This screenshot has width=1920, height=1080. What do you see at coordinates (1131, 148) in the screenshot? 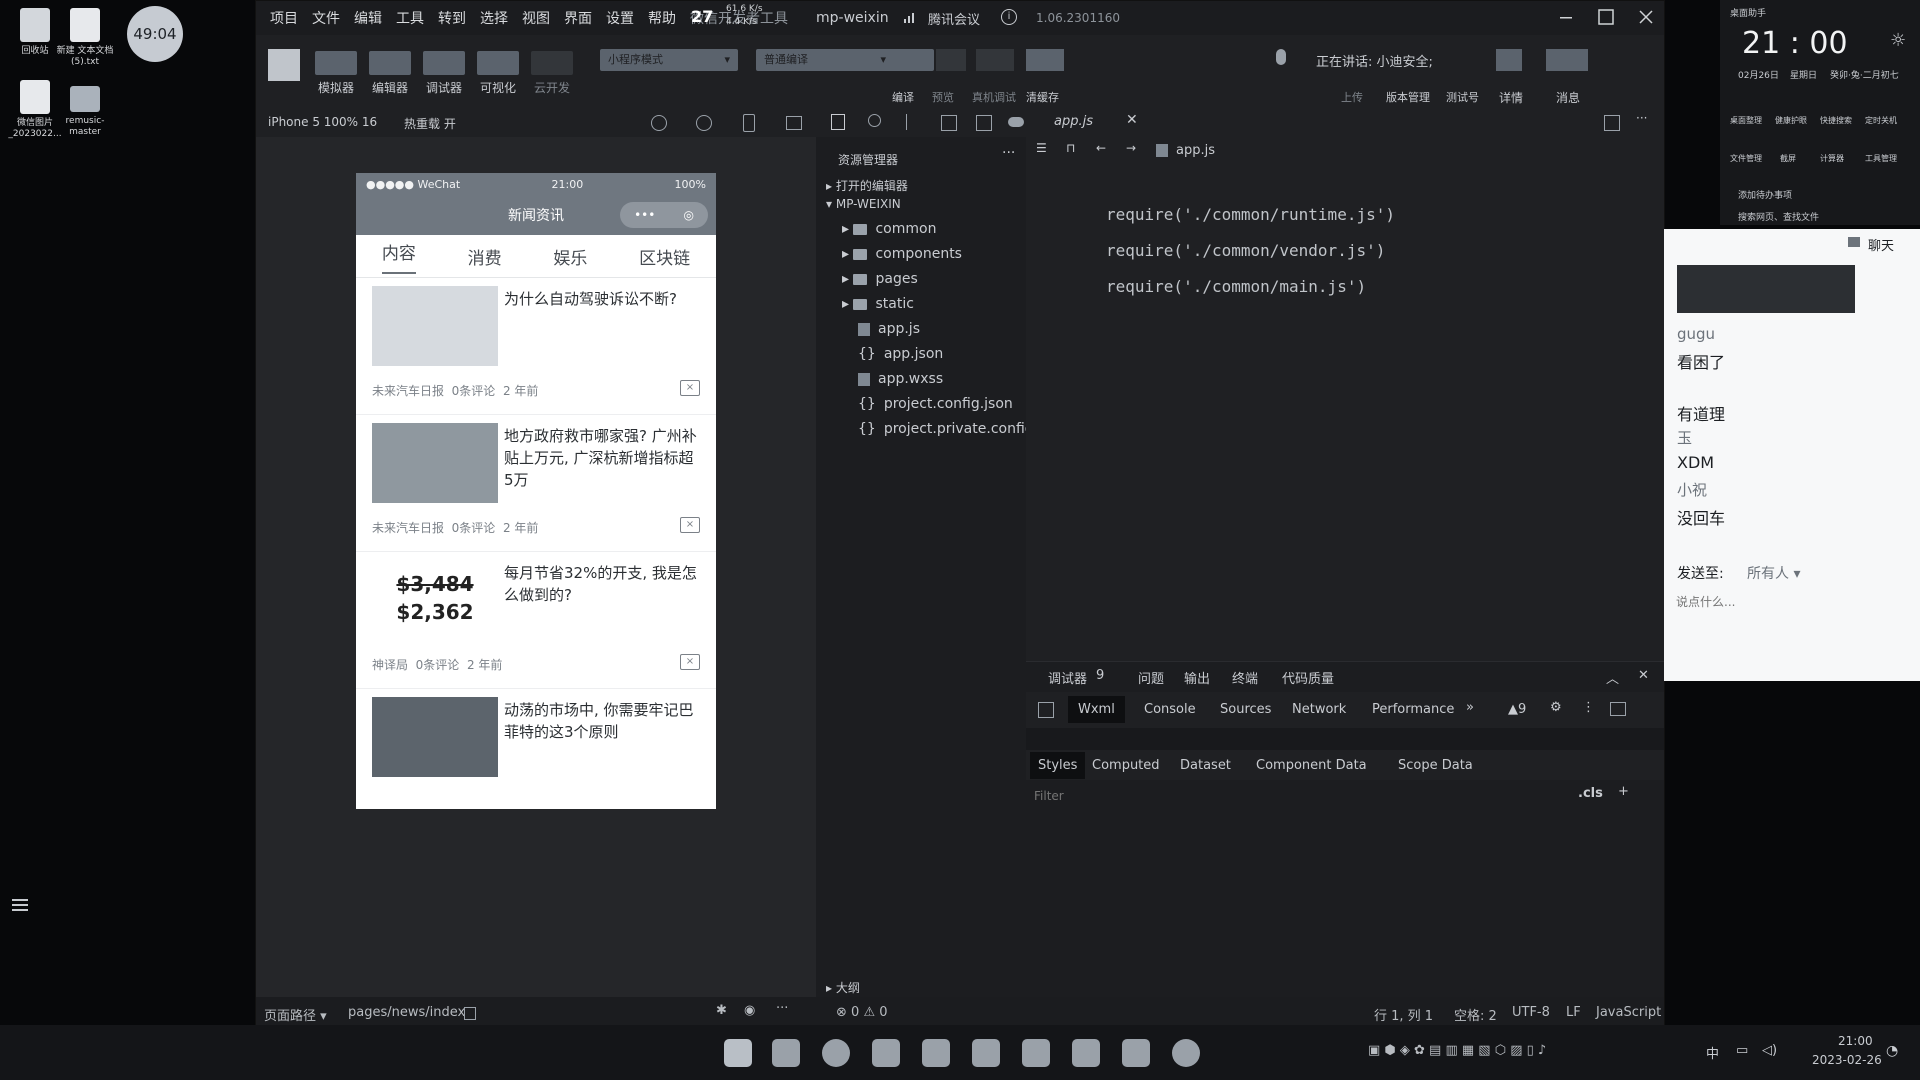
I see `forward-arrow-icon: →` at bounding box center [1131, 148].